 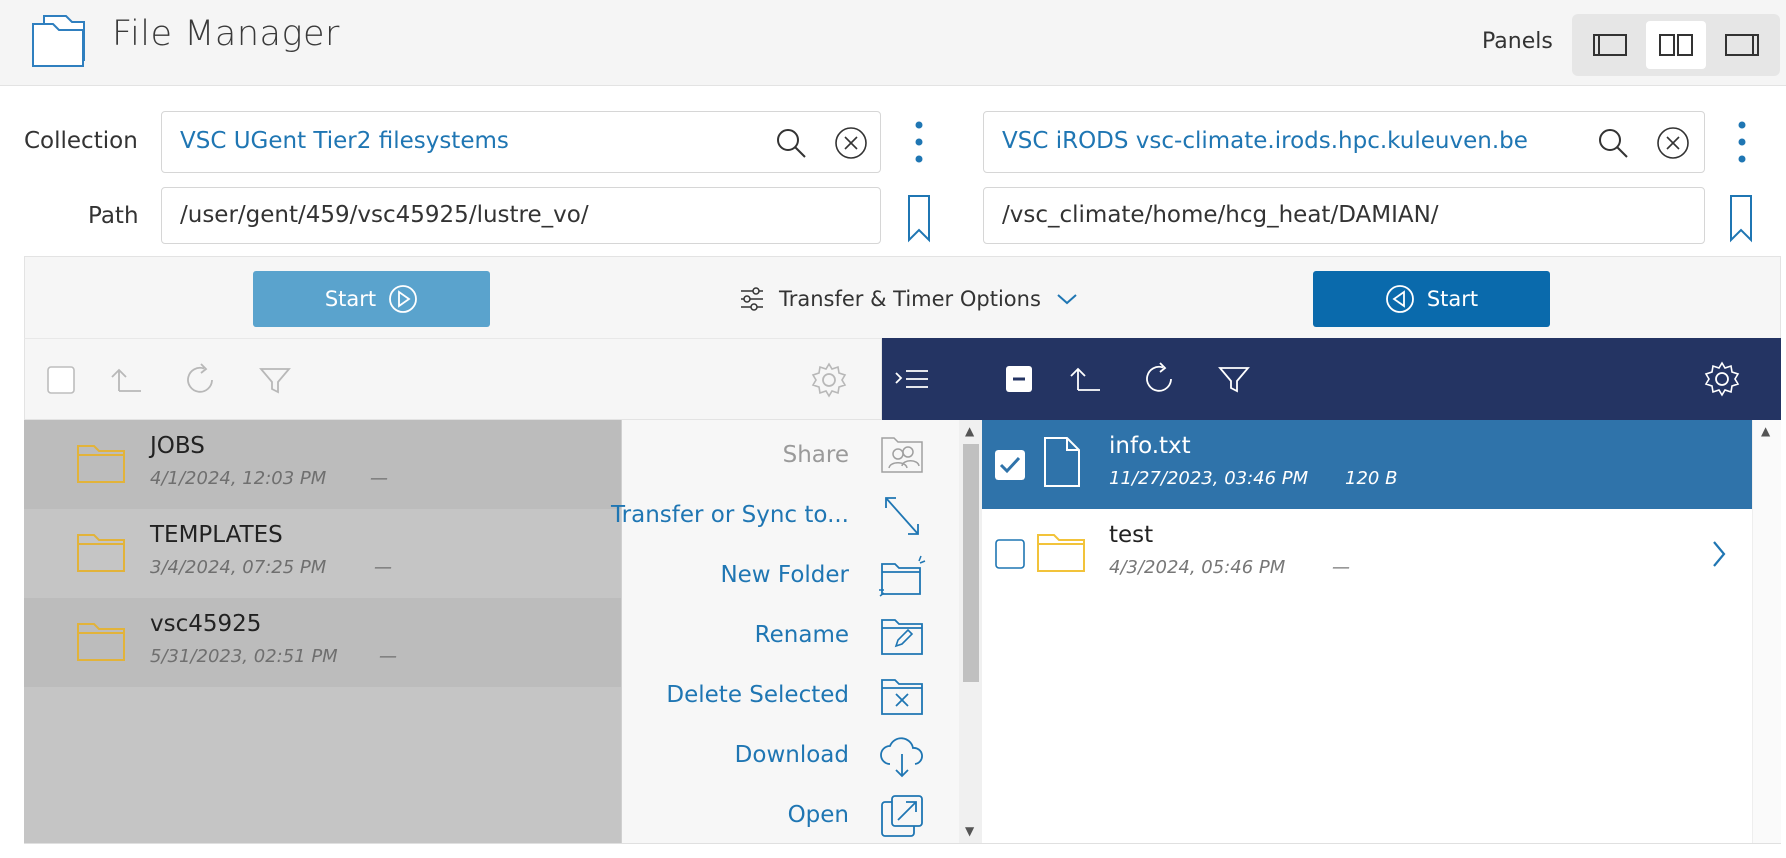 I want to click on start-button-label: Start, so click(x=1452, y=299).